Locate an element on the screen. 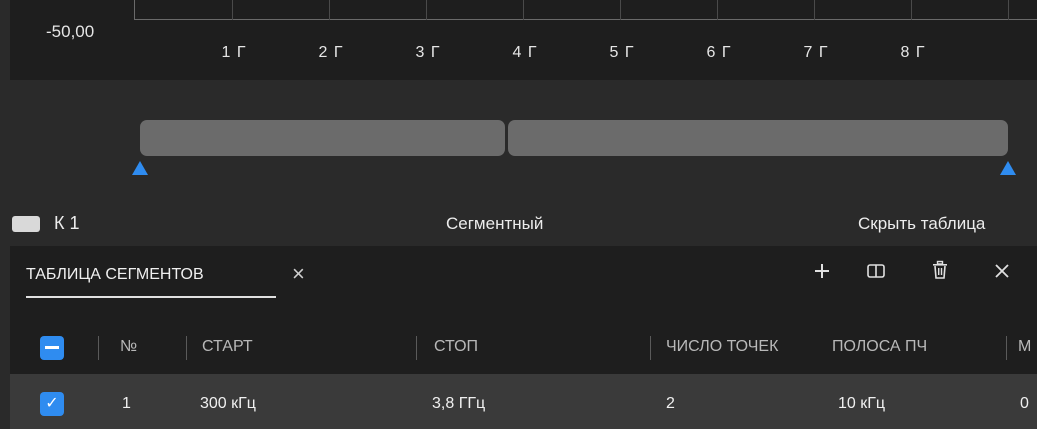  delete-segment-button is located at coordinates (940, 273).